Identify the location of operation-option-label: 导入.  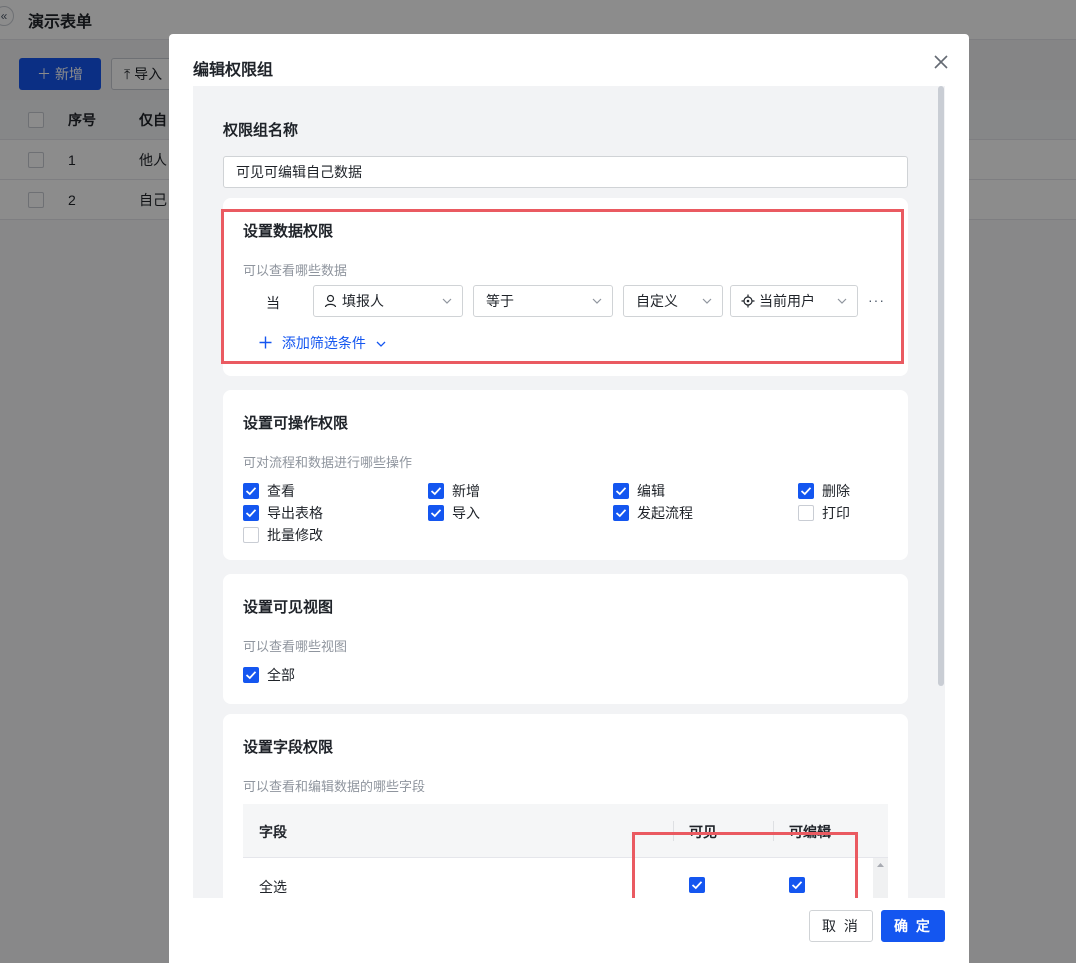
(466, 513).